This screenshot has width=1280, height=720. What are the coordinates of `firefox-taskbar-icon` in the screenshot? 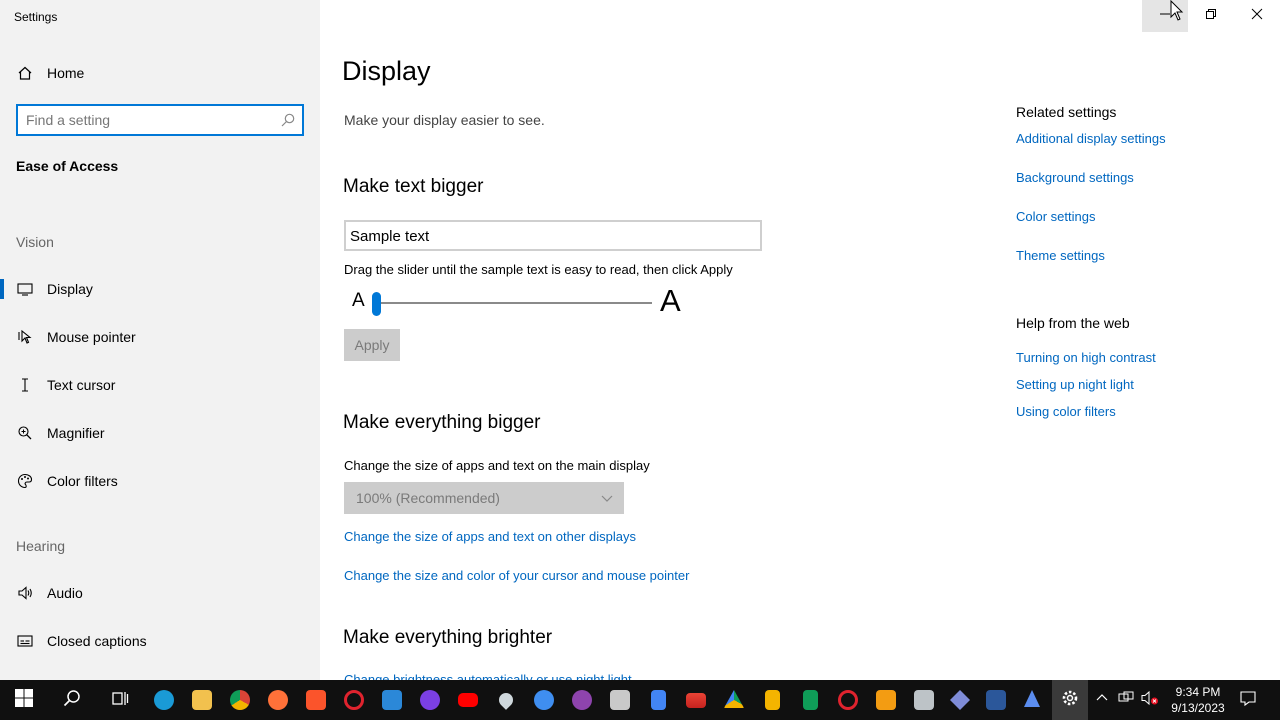 It's located at (278, 700).